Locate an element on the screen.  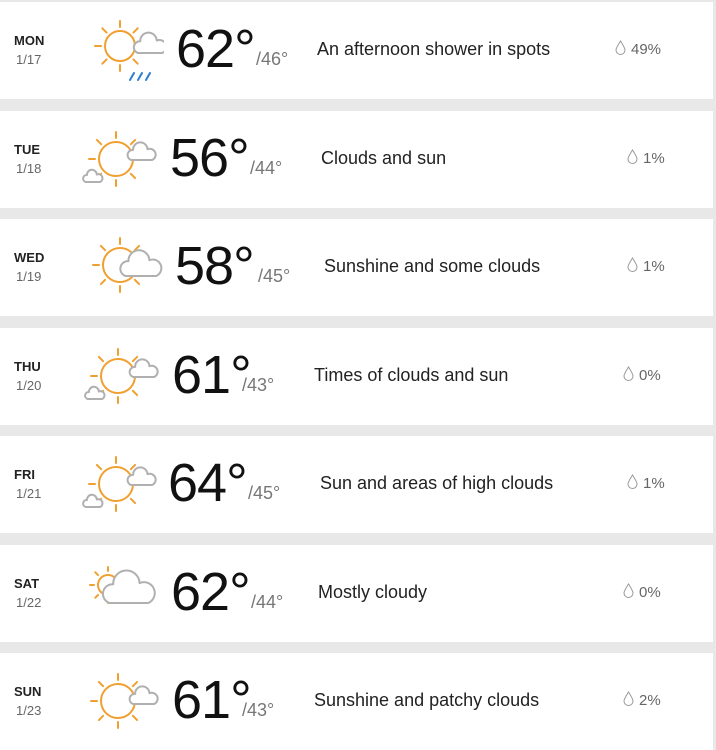
day-name: TUE is located at coordinates (27, 149).